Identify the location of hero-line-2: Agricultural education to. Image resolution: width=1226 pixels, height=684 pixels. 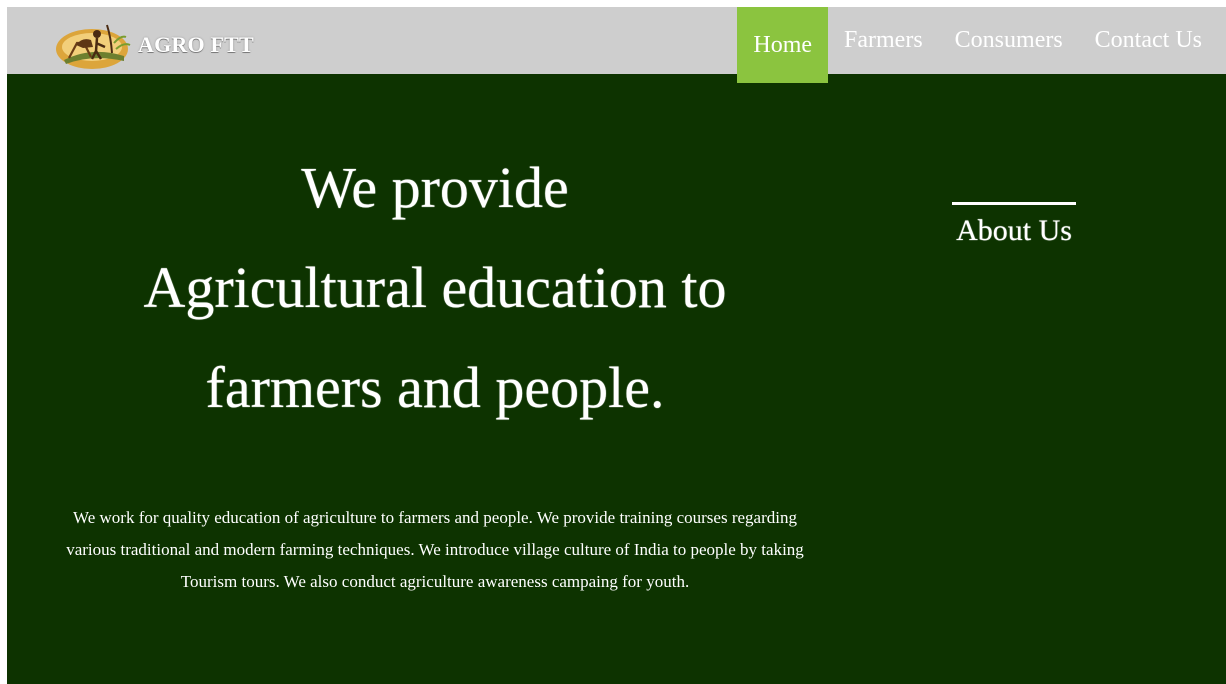
(435, 287).